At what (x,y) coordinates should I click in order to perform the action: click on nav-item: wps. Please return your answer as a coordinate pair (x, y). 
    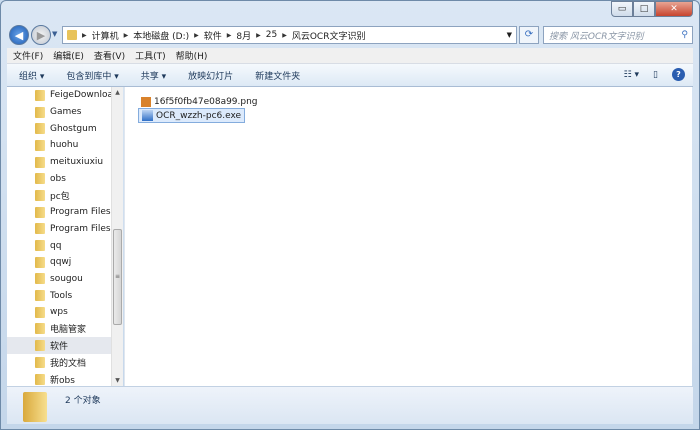
    Looking at the image, I should click on (65, 312).